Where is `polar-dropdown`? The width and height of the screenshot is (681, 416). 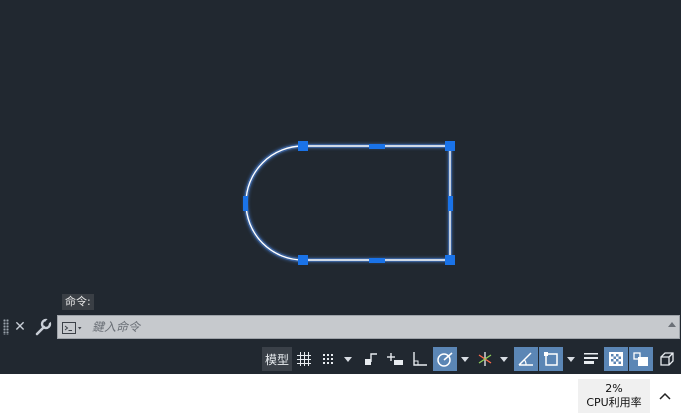 polar-dropdown is located at coordinates (465, 359).